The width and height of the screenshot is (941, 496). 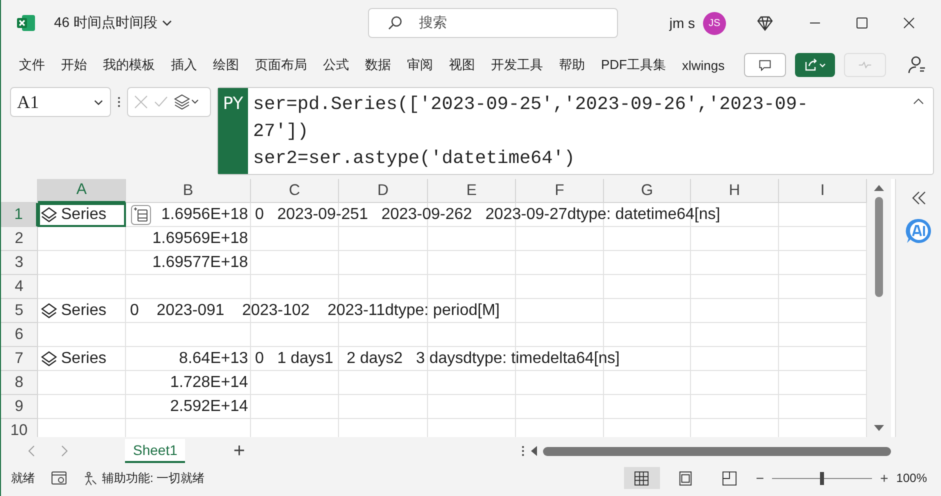 What do you see at coordinates (493, 23) in the screenshot?
I see `search-field: 搜索` at bounding box center [493, 23].